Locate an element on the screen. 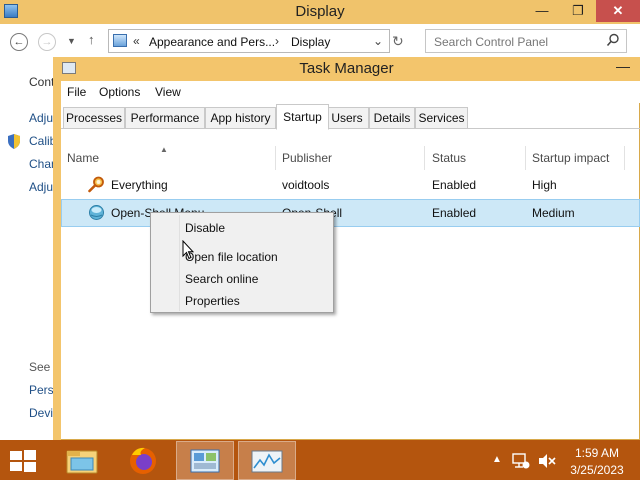  menu-options: Options is located at coordinates (119, 92).